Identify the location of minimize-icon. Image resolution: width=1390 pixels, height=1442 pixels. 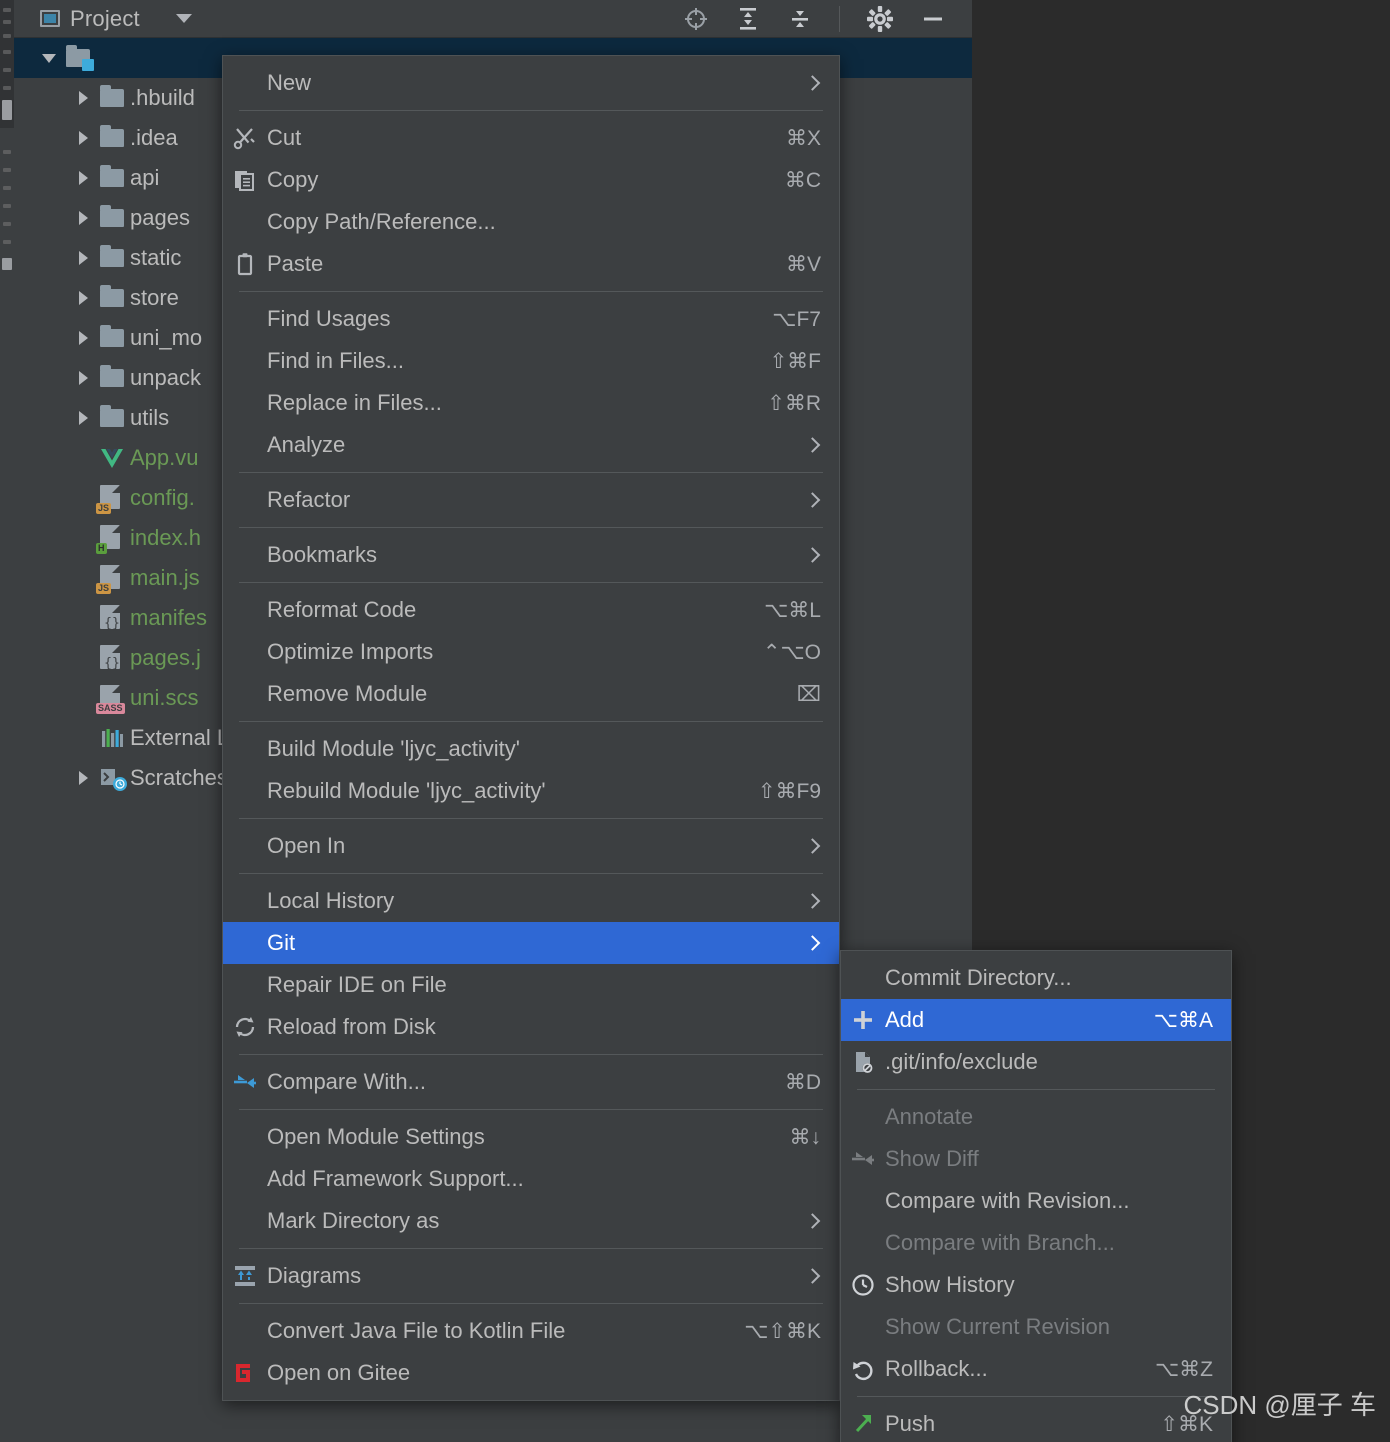
(933, 19).